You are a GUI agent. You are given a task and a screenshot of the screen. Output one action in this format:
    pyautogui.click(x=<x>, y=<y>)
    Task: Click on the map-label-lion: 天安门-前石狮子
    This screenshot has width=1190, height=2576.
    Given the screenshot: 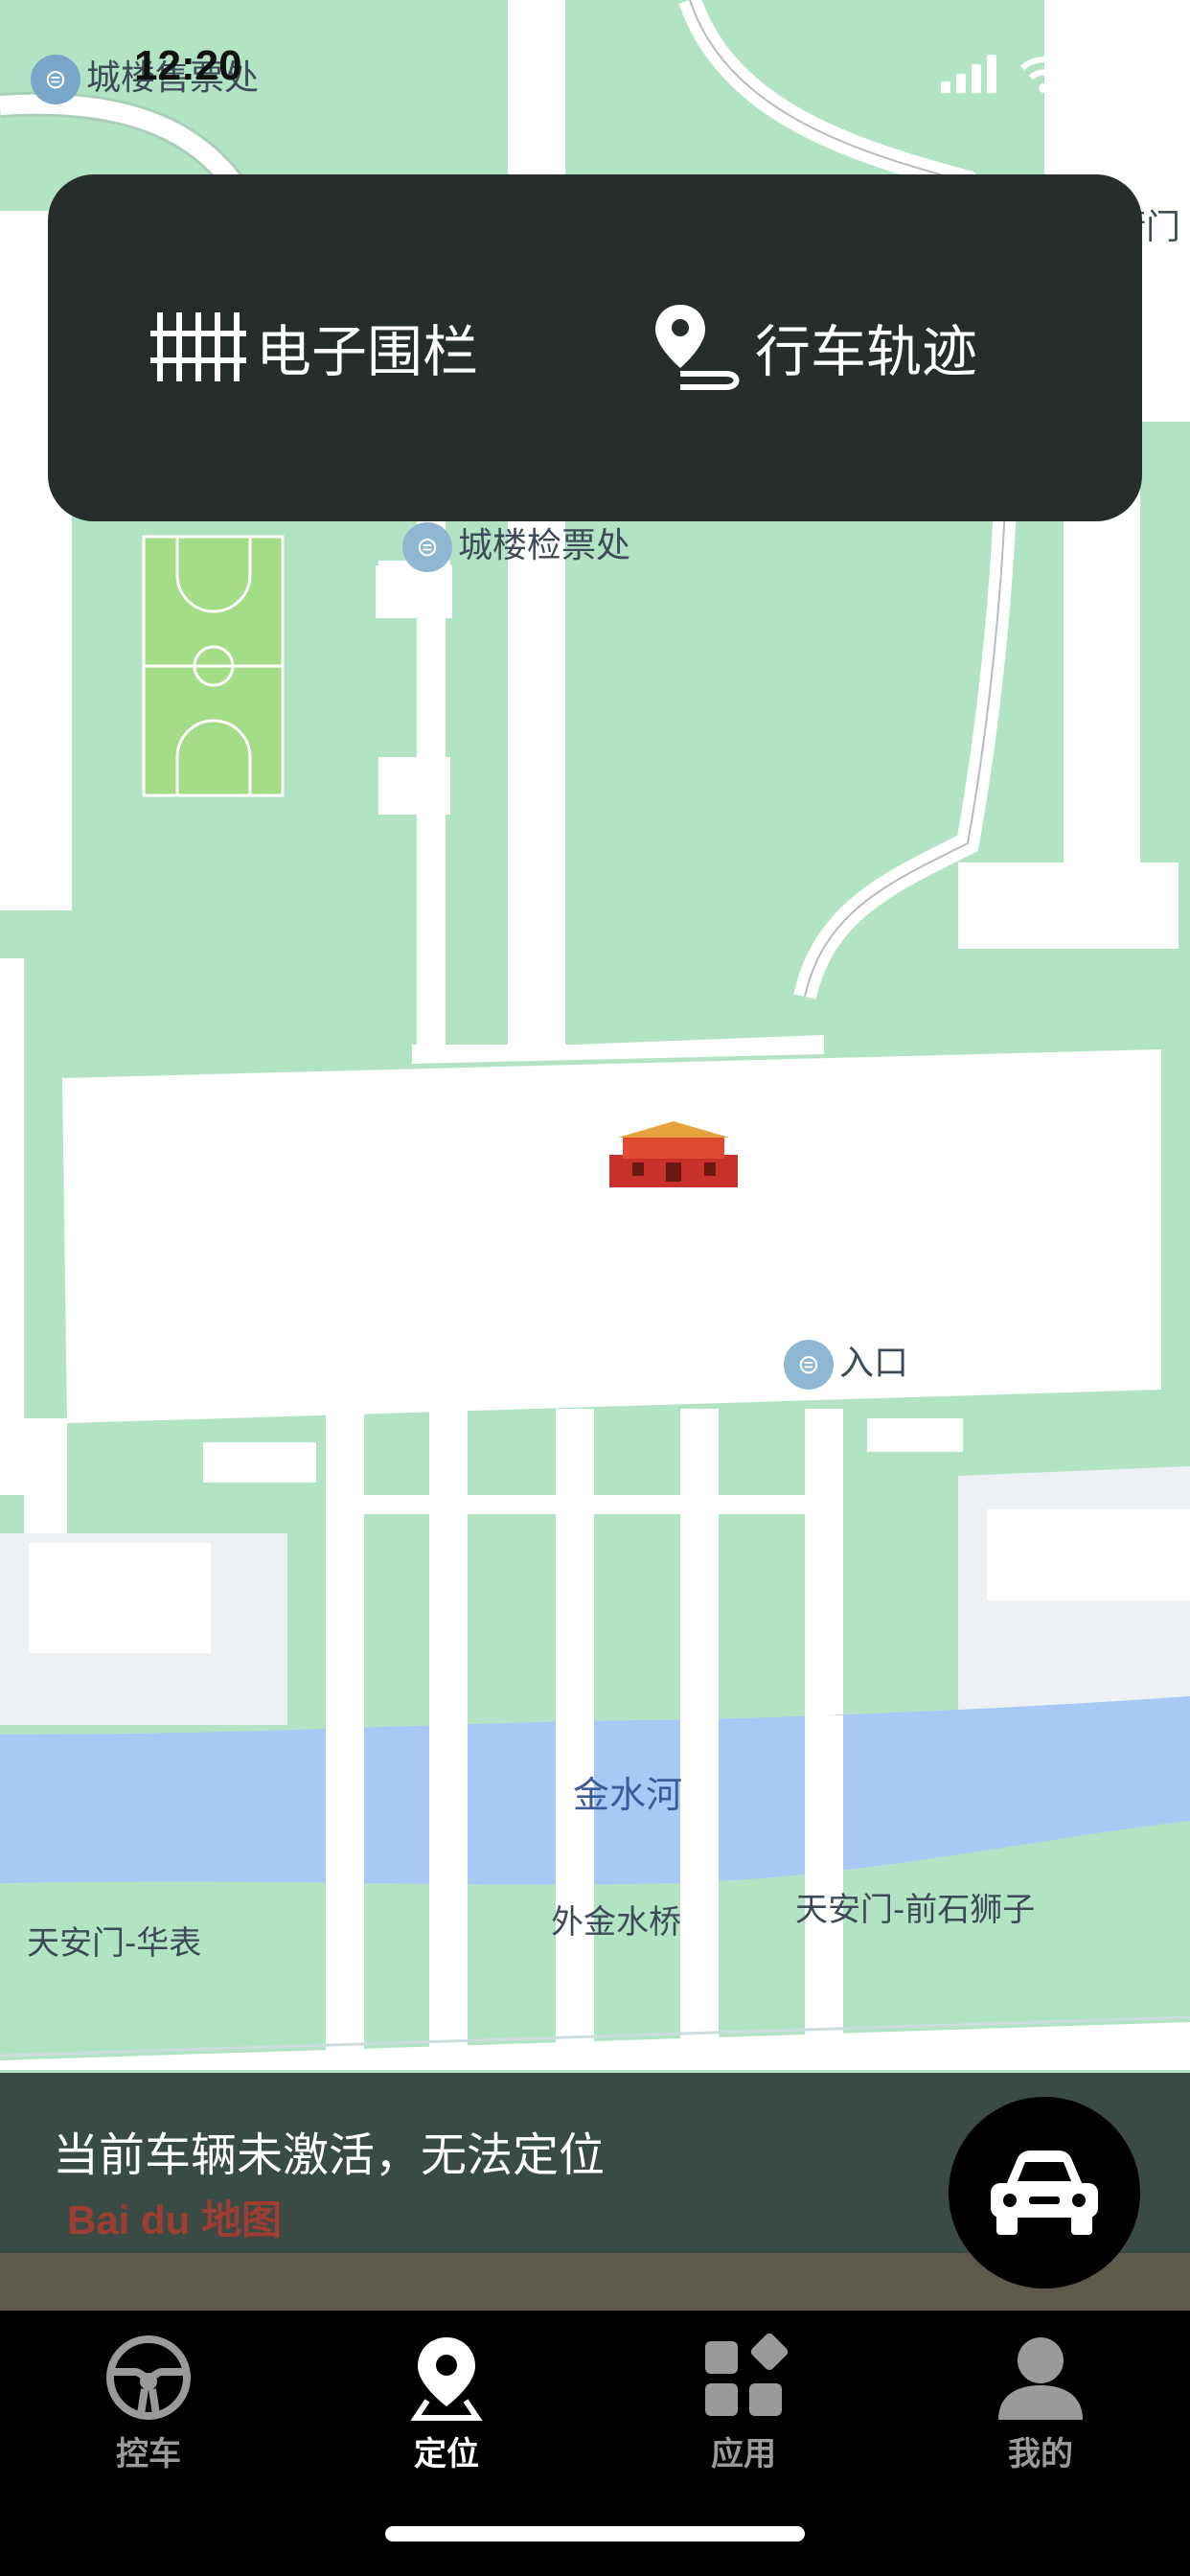 What is the action you would take?
    pyautogui.click(x=915, y=1906)
    